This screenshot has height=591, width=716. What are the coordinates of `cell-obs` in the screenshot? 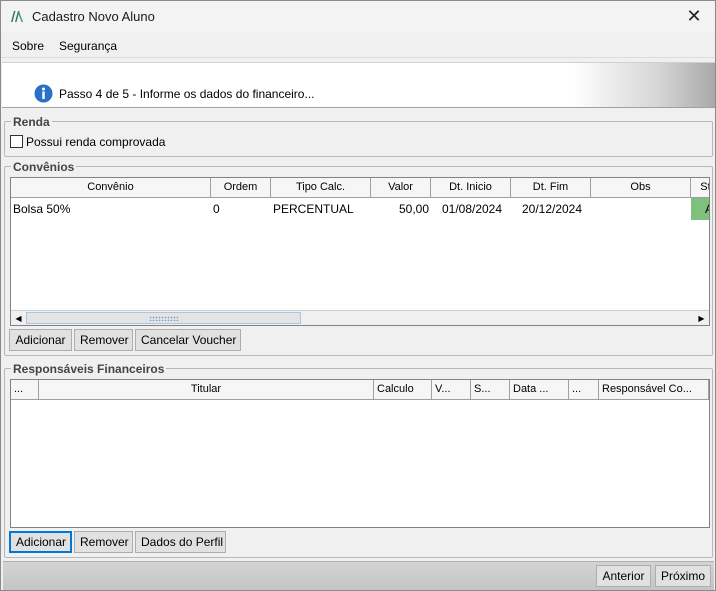 It's located at (641, 209).